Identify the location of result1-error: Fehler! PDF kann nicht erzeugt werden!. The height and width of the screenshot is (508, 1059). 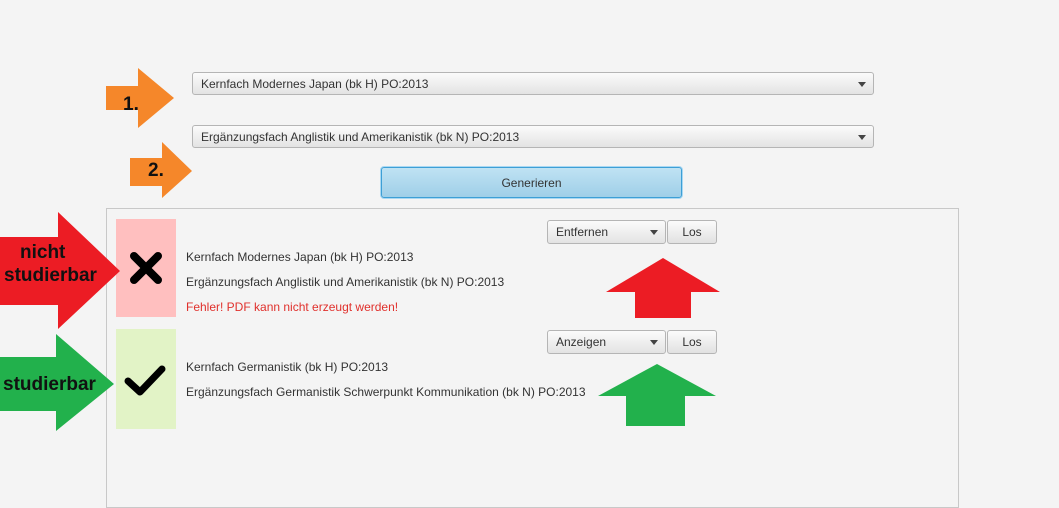
(292, 307).